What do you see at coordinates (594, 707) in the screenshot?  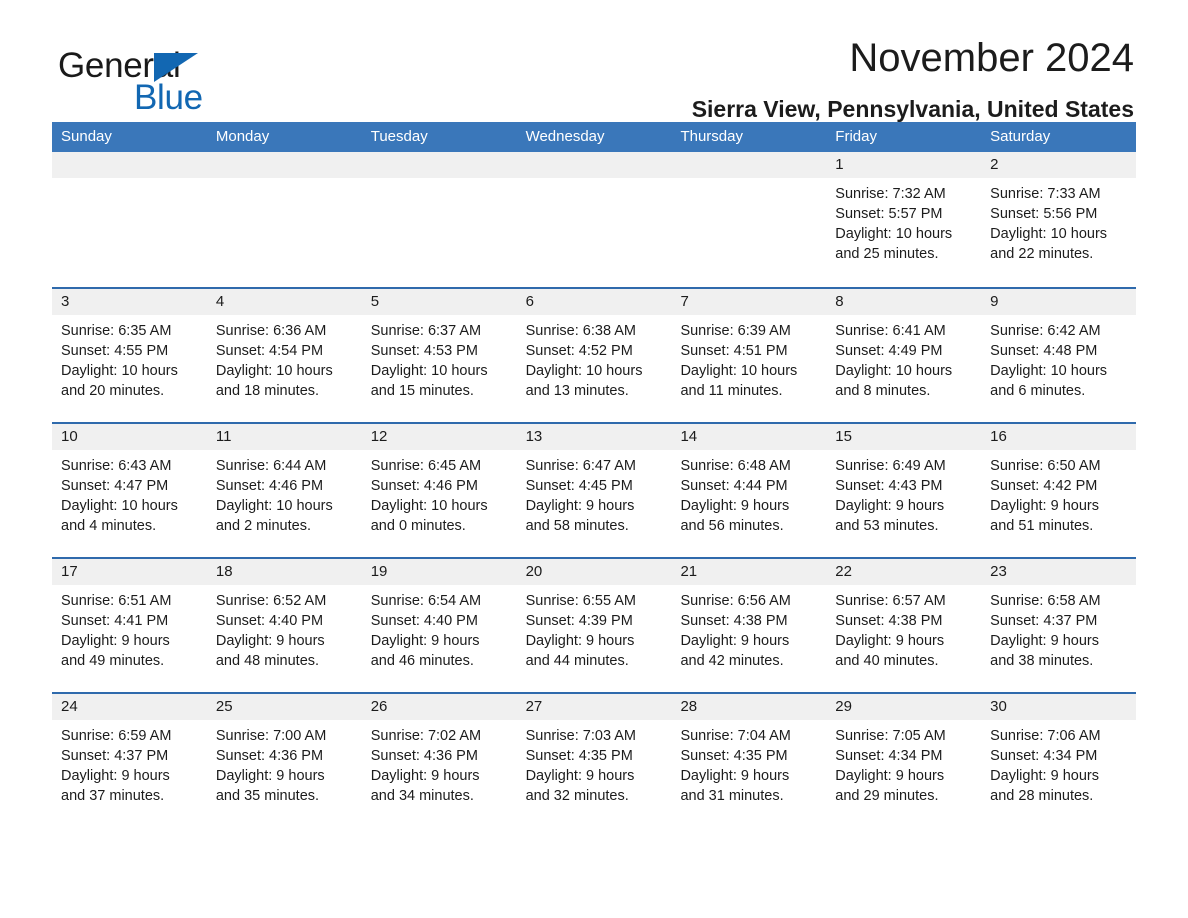 I see `day-number: 27` at bounding box center [594, 707].